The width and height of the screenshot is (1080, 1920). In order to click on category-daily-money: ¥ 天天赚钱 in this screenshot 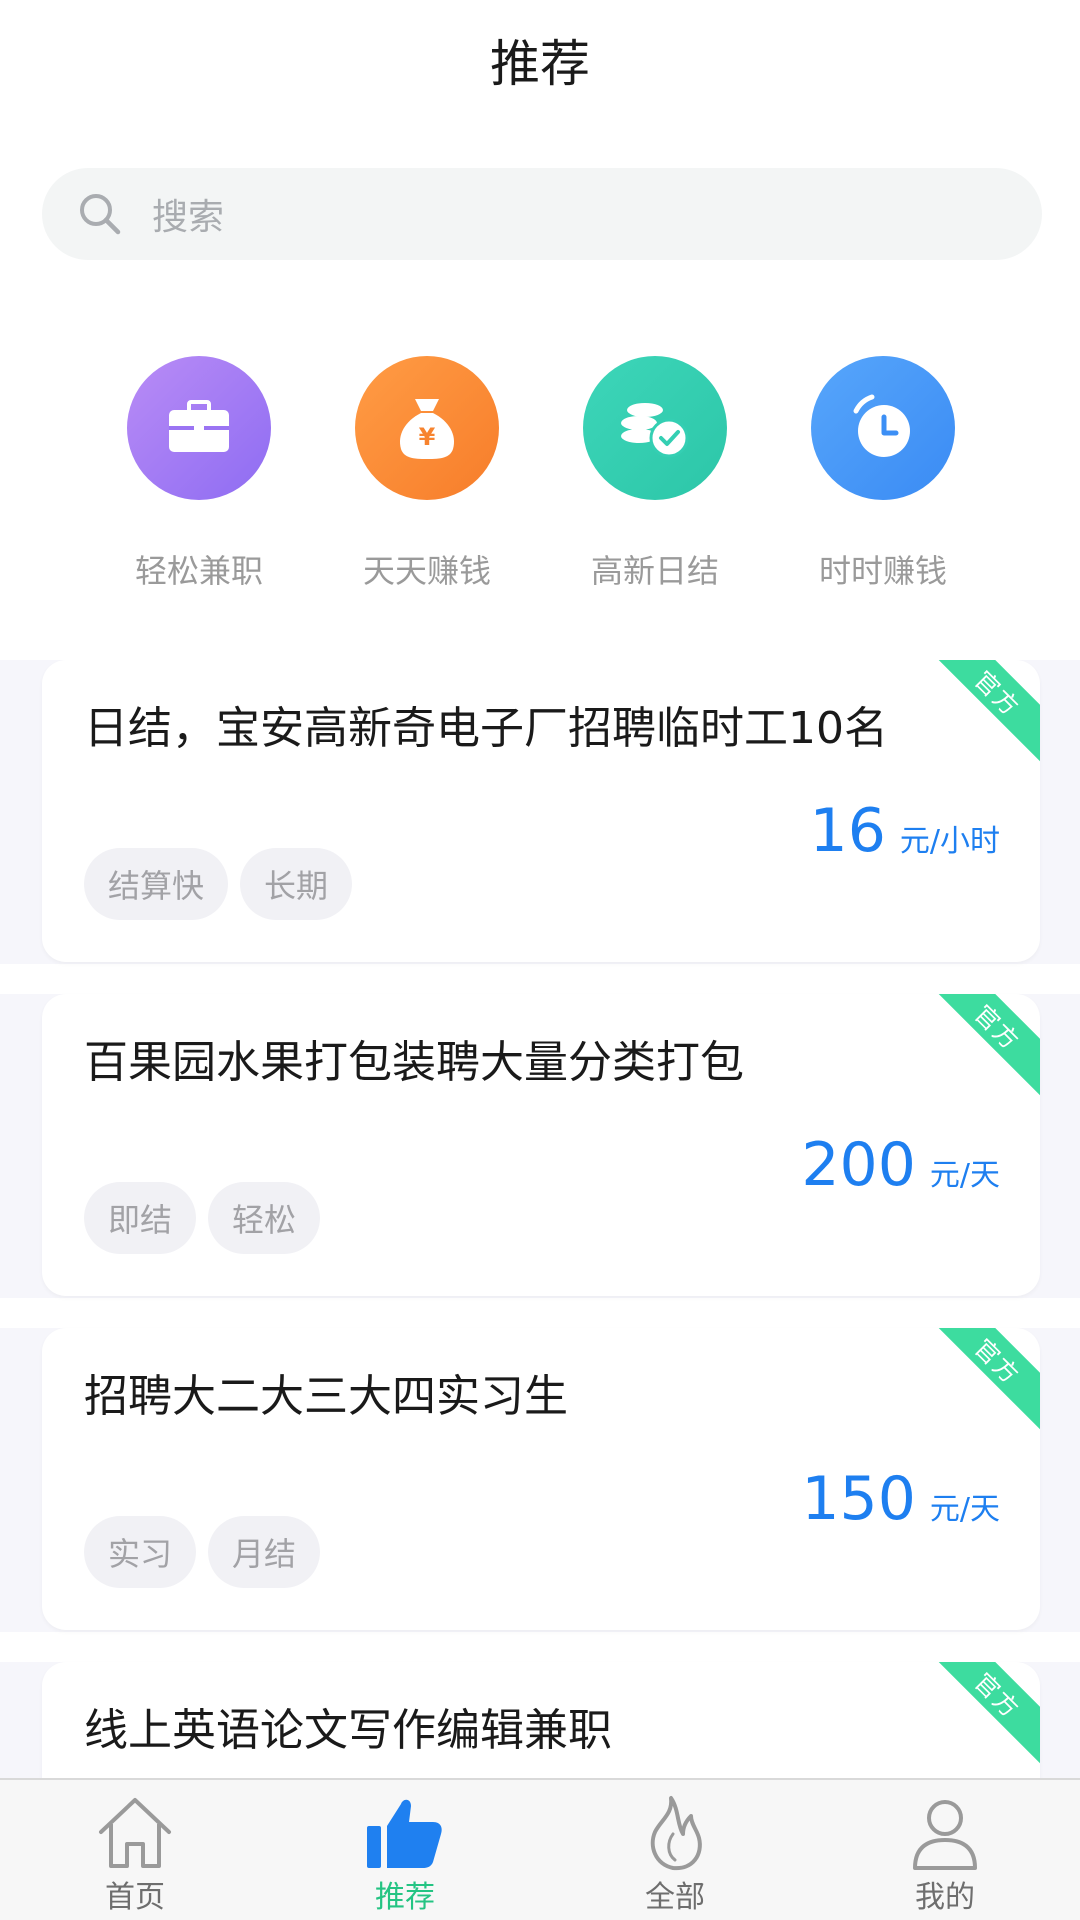, I will do `click(427, 474)`.